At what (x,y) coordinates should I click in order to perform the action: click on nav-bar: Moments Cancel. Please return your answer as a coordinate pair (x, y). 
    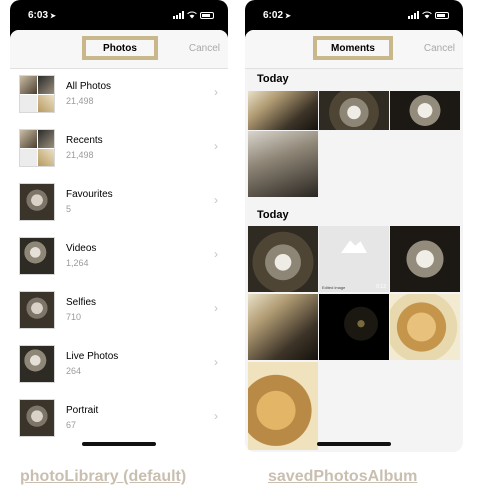
    Looking at the image, I should click on (354, 49).